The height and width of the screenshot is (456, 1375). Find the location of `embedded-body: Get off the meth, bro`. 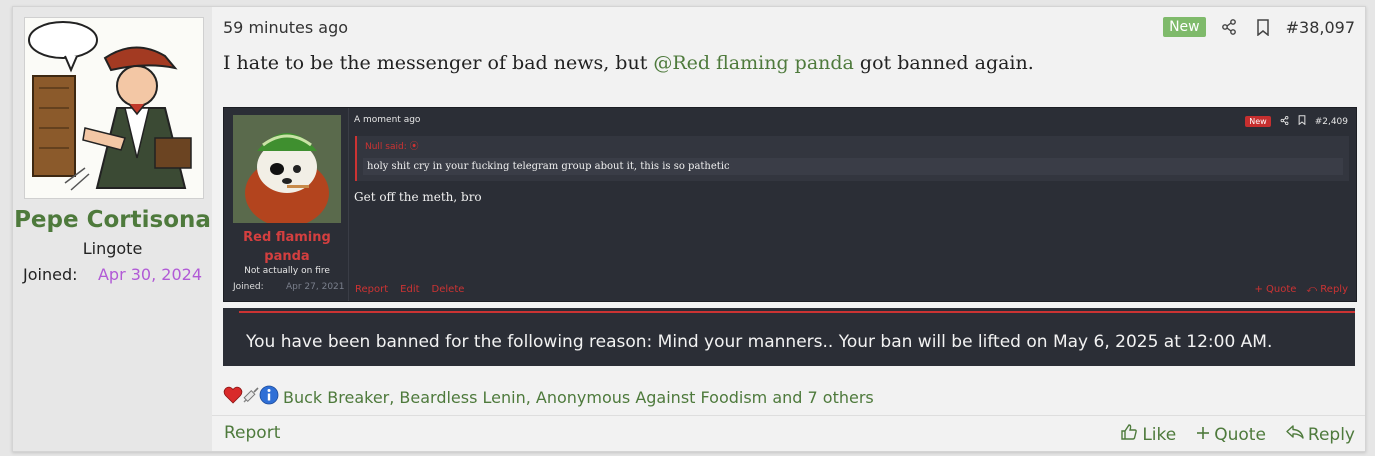

embedded-body: Get off the meth, bro is located at coordinates (418, 197).